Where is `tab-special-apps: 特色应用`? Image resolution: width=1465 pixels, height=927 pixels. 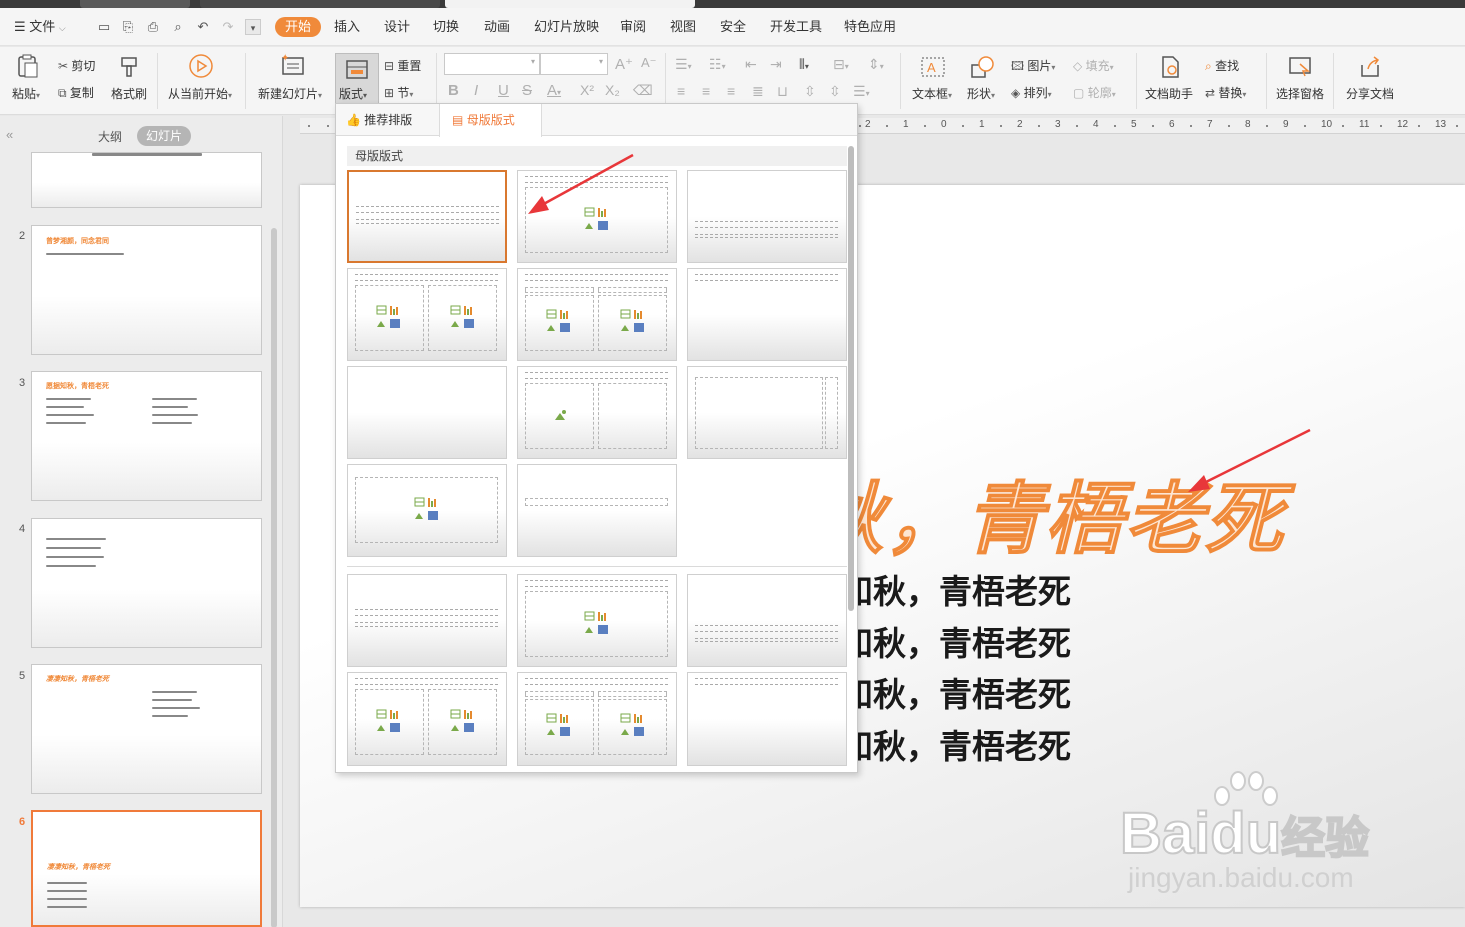
tab-special-apps: 特色应用 is located at coordinates (870, 27).